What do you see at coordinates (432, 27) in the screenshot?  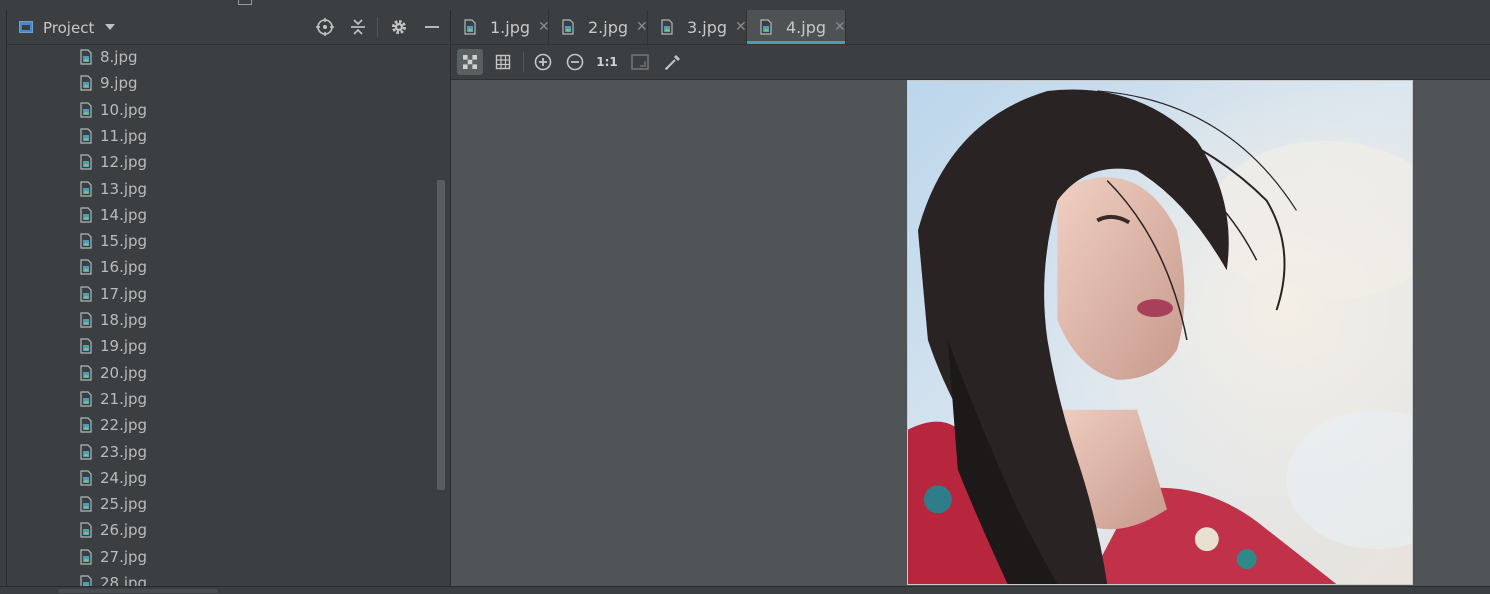 I see `minimize-icon` at bounding box center [432, 27].